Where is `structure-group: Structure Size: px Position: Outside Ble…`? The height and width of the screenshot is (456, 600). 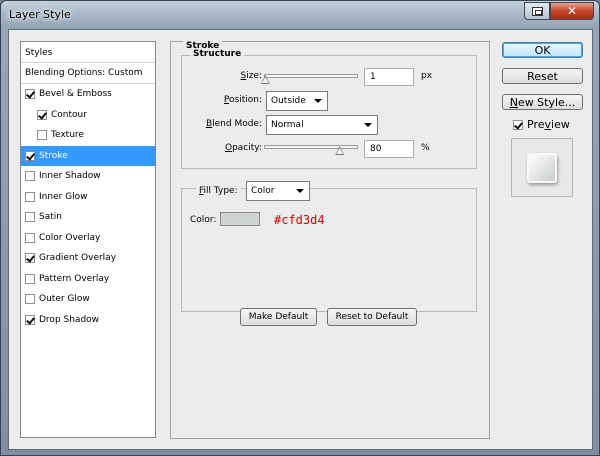
structure-group: Structure Size: px Position: Outside Ble… is located at coordinates (329, 109).